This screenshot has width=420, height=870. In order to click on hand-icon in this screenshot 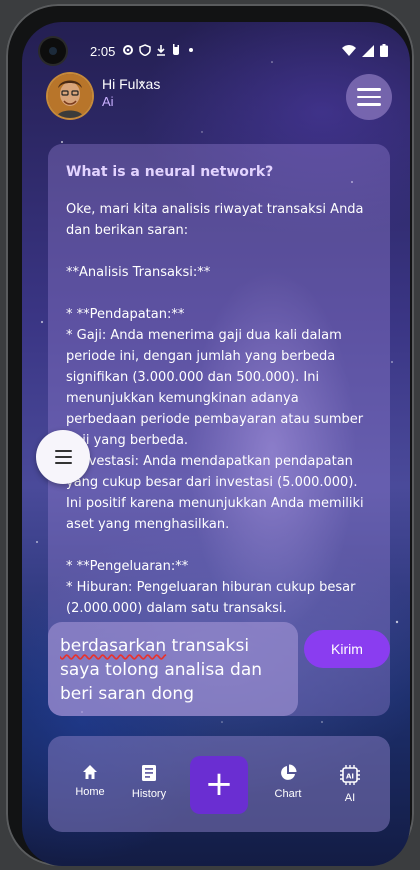, I will do `click(176, 49)`.